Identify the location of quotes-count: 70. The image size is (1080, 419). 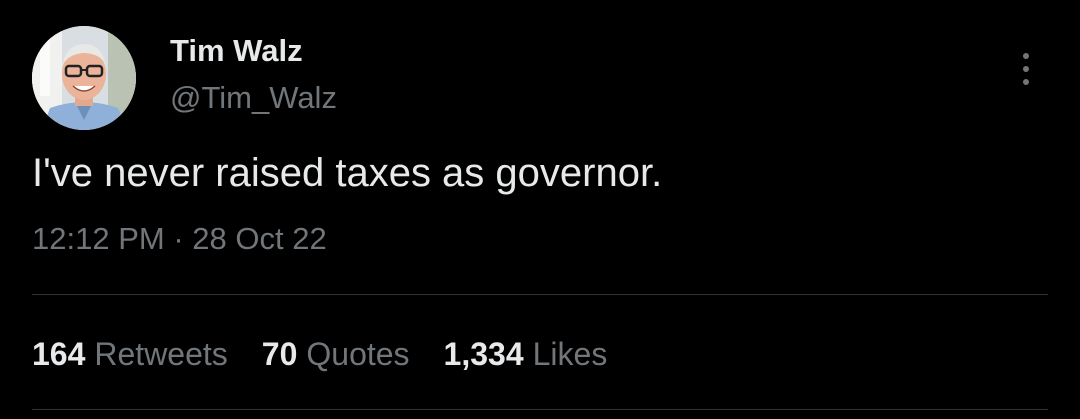
(279, 354).